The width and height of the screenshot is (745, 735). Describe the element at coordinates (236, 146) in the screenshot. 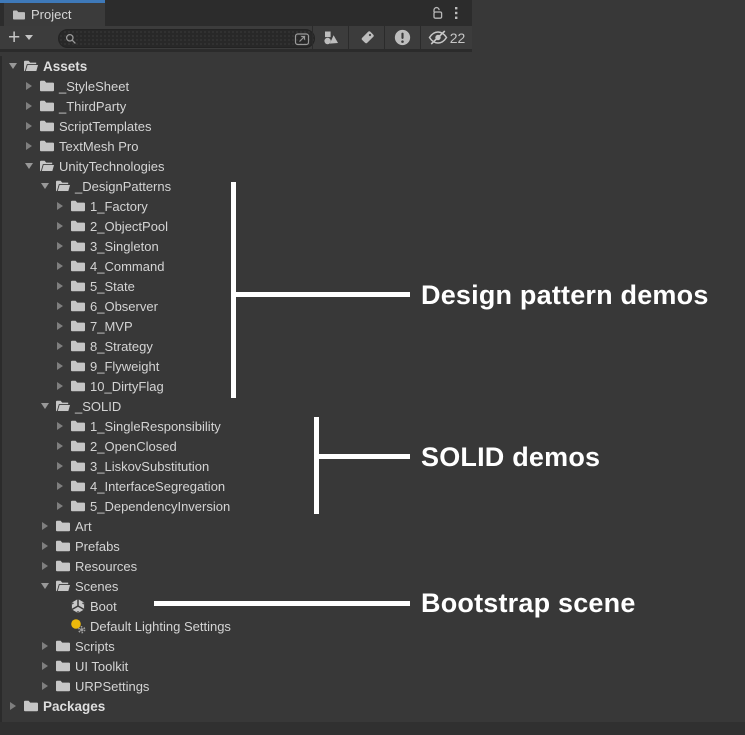

I see `tree-item-textmesh-pro: TextMesh Pro` at that location.